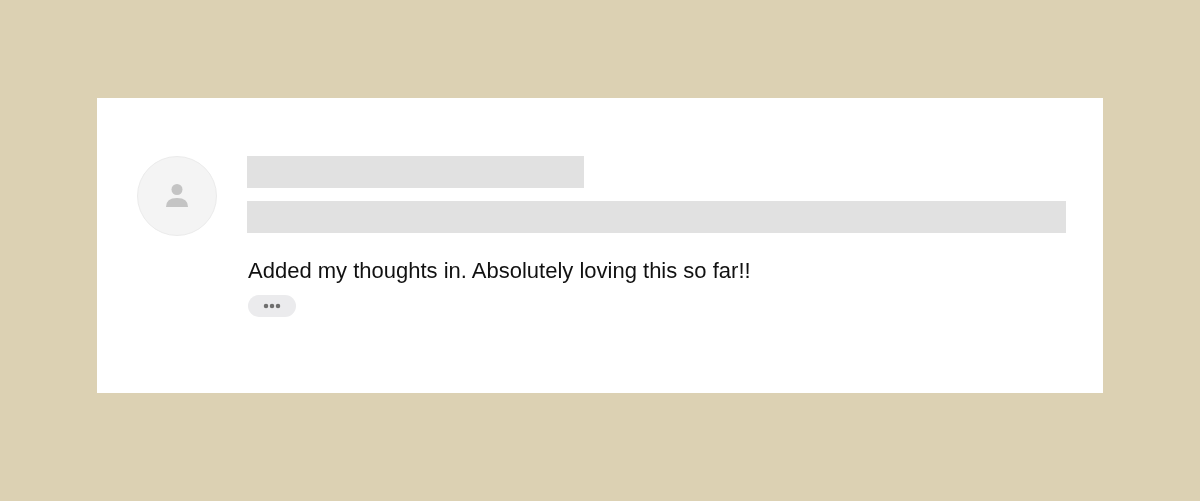  I want to click on more-button, so click(272, 306).